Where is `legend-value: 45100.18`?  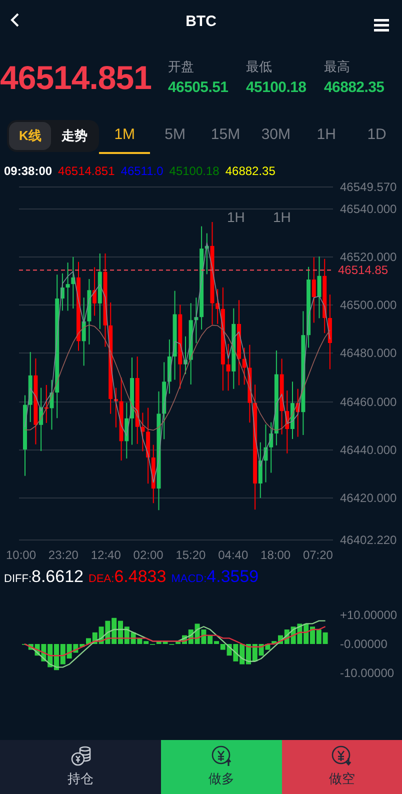 legend-value: 45100.18 is located at coordinates (194, 171).